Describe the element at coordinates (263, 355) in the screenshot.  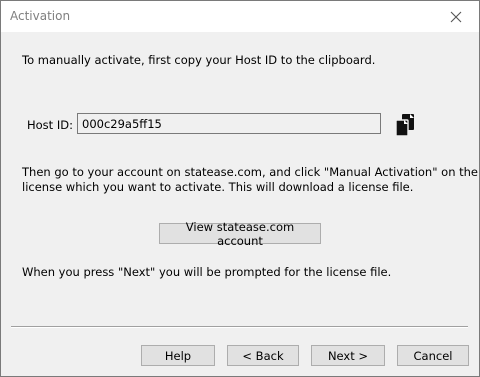
I see `back-button: < Back` at that location.